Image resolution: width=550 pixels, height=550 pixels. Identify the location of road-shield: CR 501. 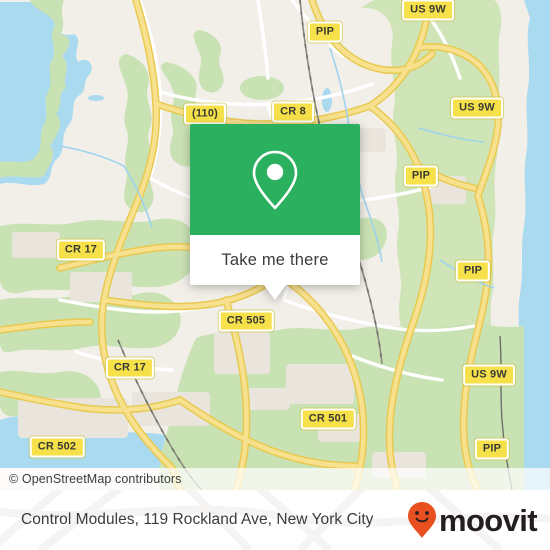
(328, 419).